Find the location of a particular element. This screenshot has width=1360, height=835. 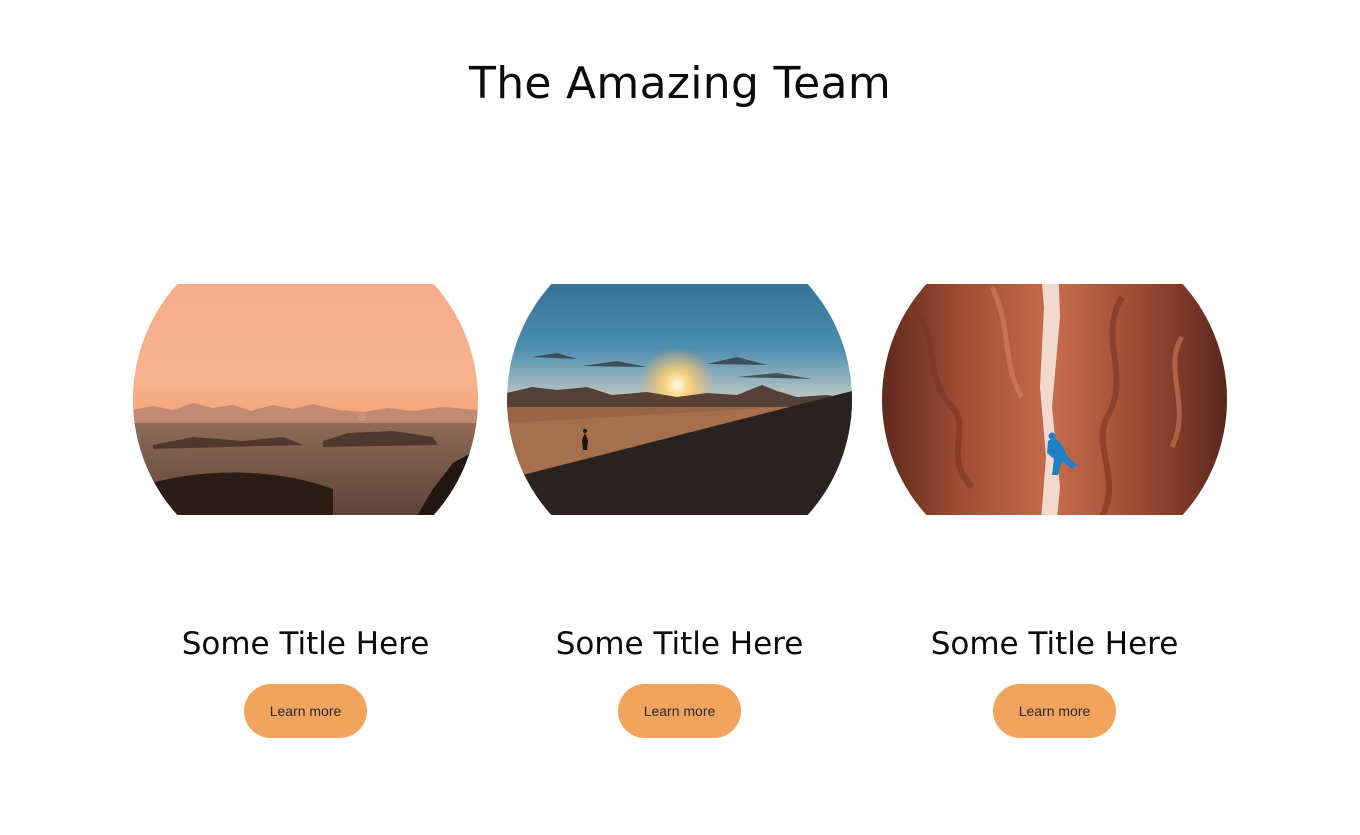

page-title: The Amazing Team is located at coordinates (680, 83).